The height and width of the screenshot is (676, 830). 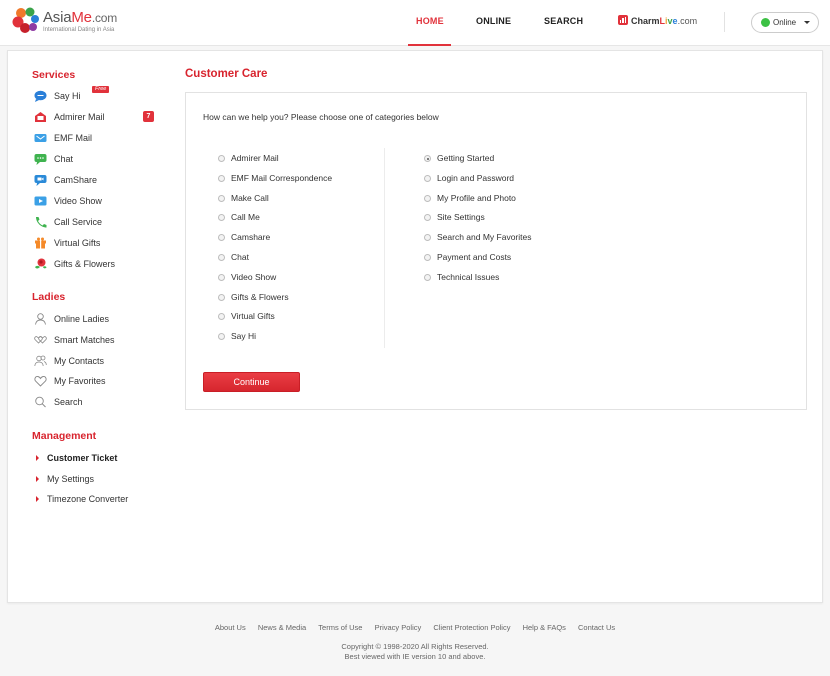 What do you see at coordinates (41, 263) in the screenshot?
I see `rose-icon` at bounding box center [41, 263].